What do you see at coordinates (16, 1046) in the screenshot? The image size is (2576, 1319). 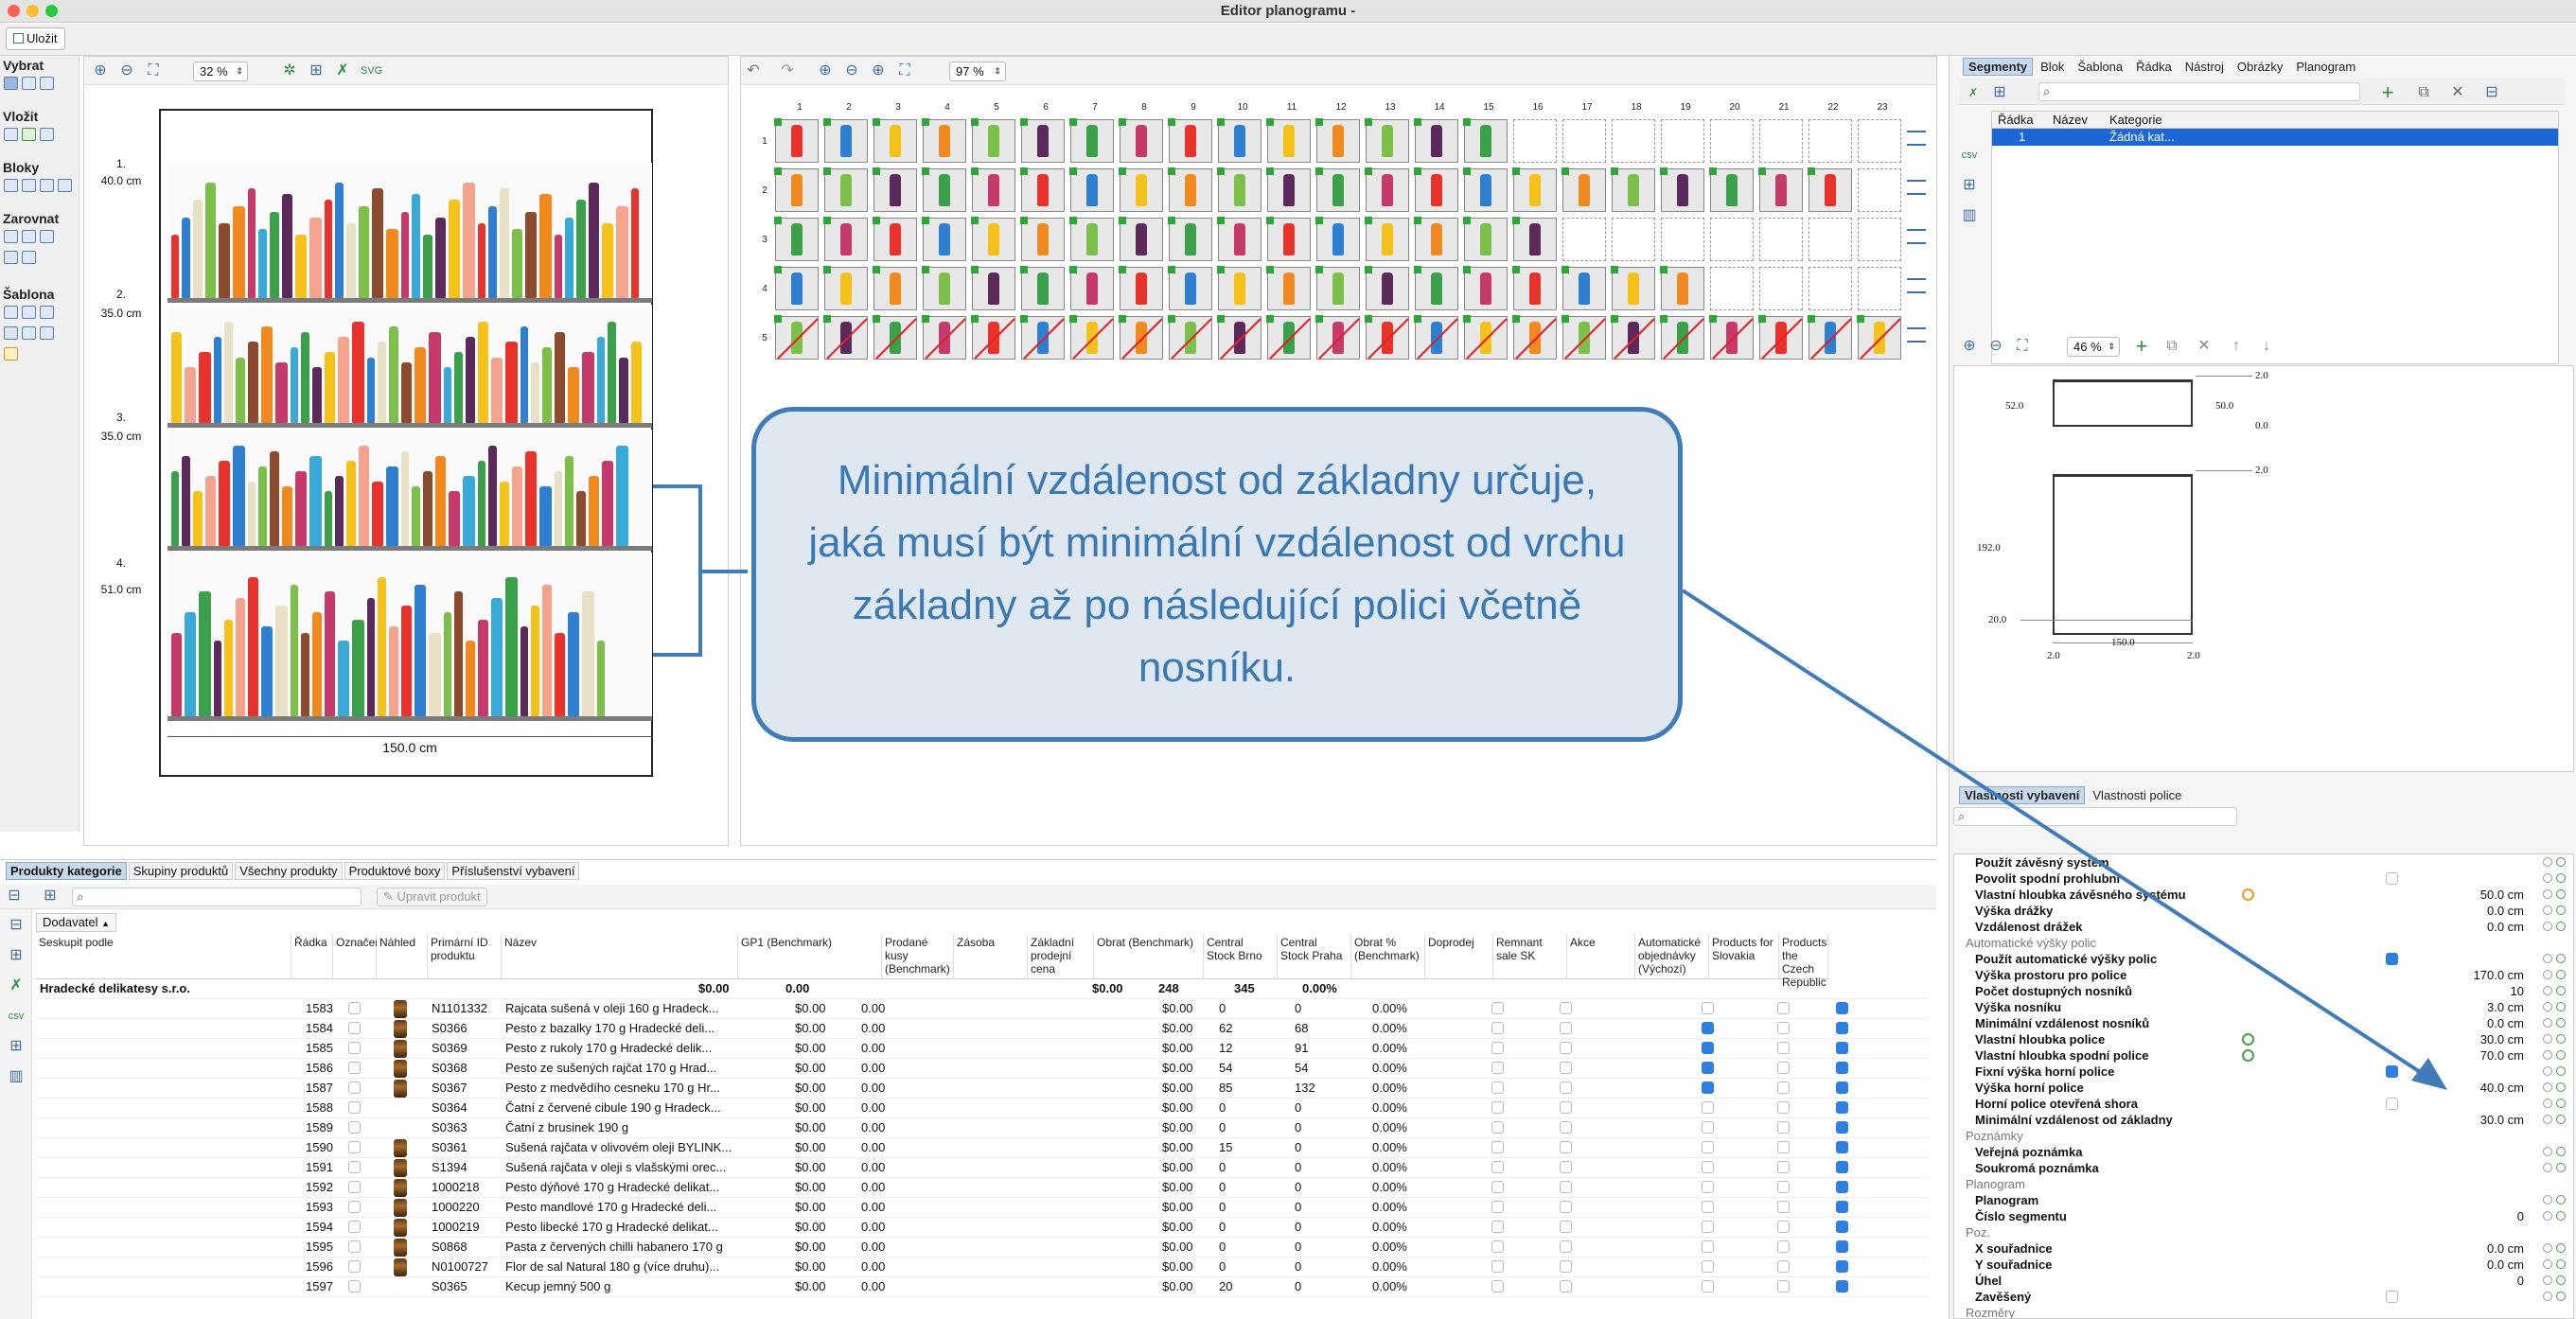 I see `products-side-3-icon: ⊞` at bounding box center [16, 1046].